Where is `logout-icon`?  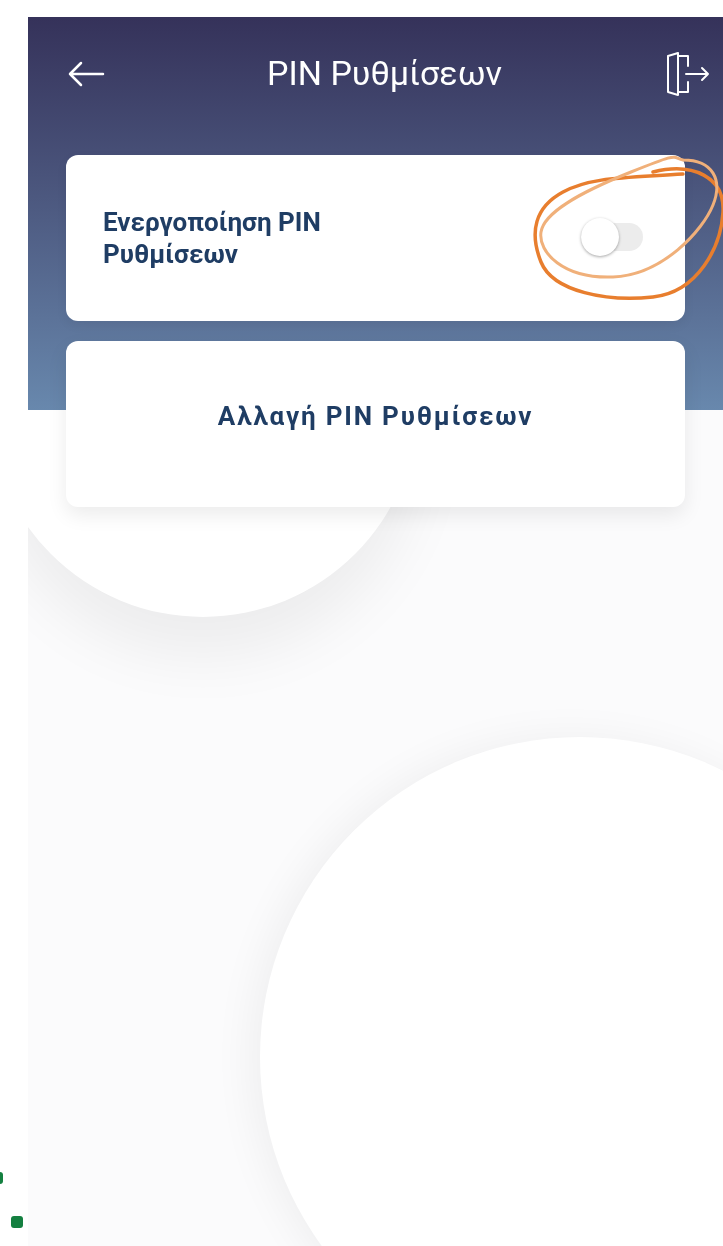
logout-icon is located at coordinates (687, 73).